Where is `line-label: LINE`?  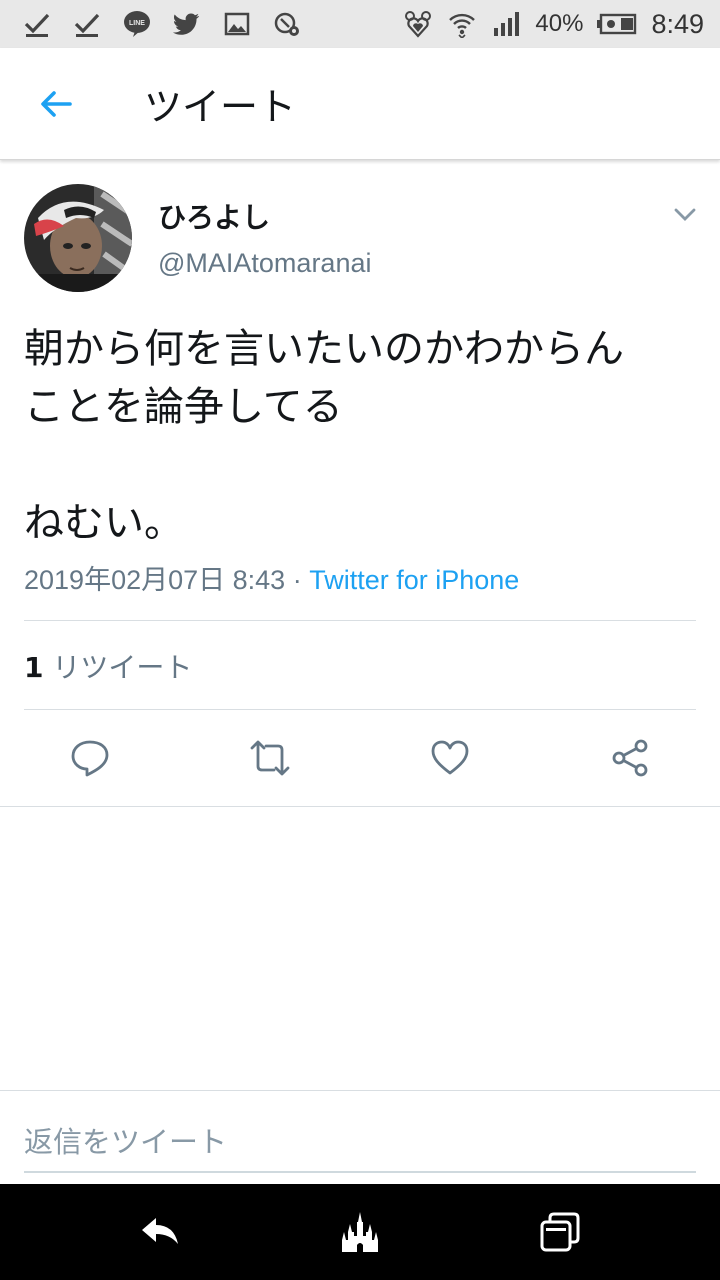 line-label: LINE is located at coordinates (137, 23).